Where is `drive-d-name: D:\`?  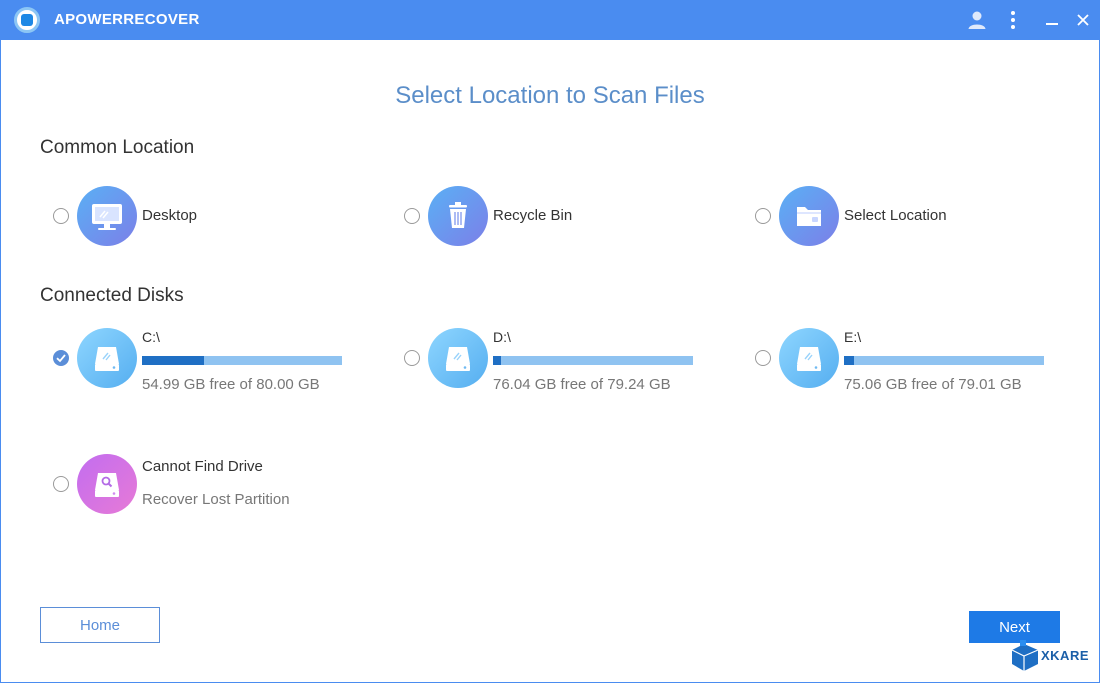 drive-d-name: D:\ is located at coordinates (502, 337).